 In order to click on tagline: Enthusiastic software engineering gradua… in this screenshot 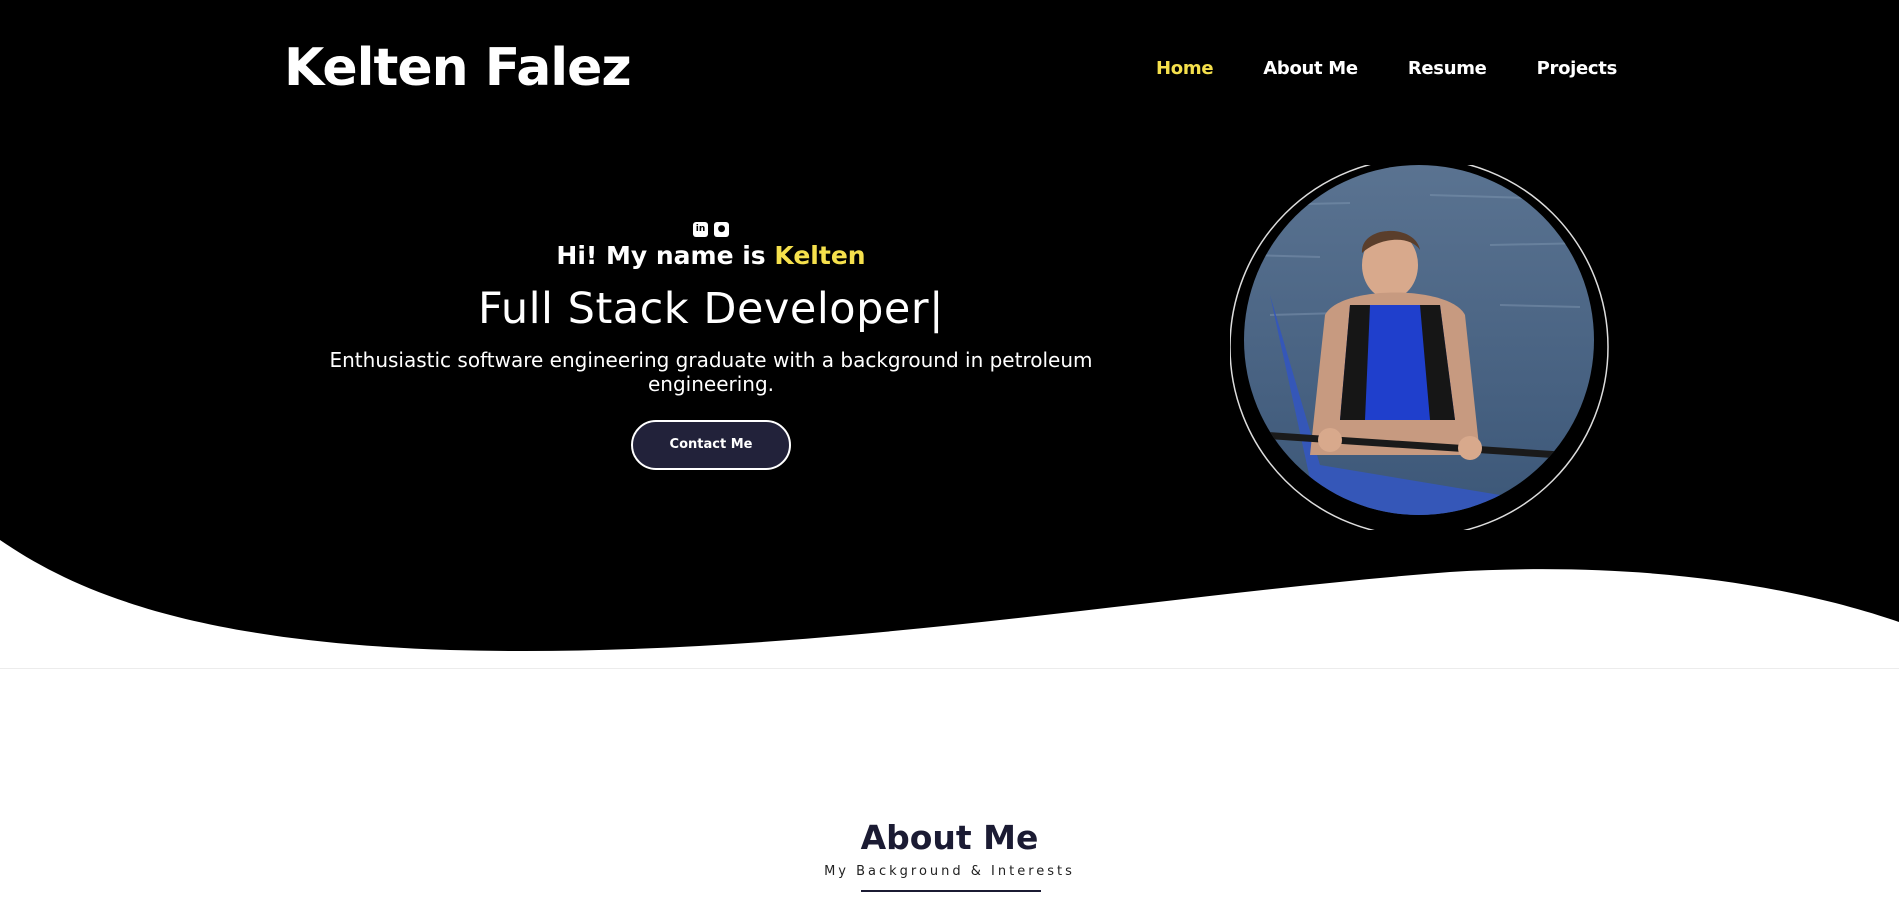, I will do `click(711, 372)`.